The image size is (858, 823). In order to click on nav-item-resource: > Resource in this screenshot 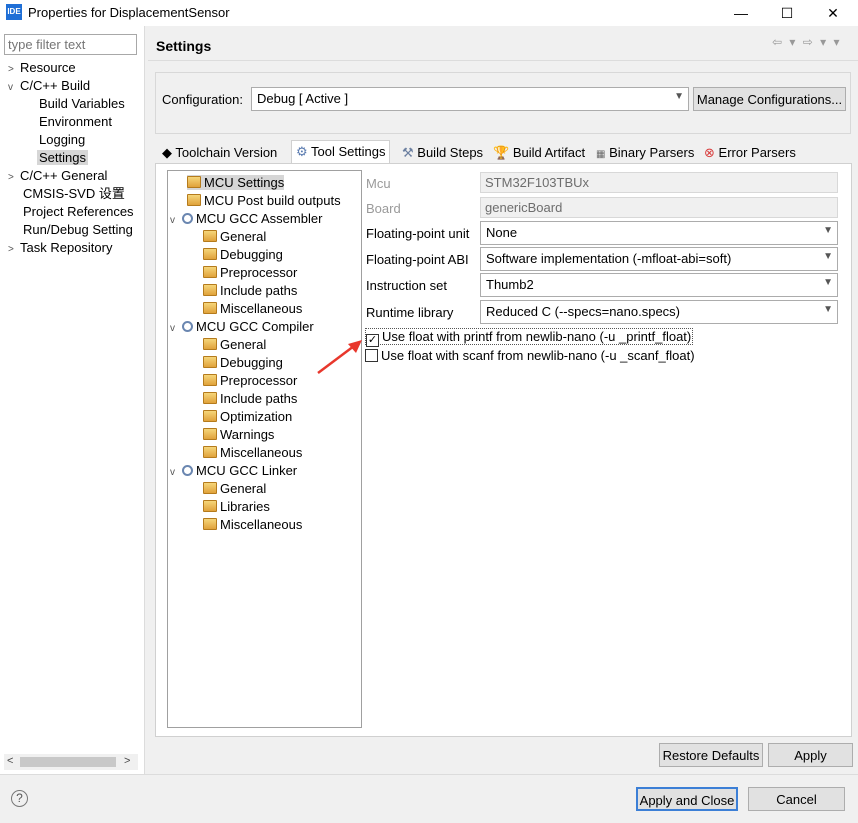, I will do `click(76, 68)`.